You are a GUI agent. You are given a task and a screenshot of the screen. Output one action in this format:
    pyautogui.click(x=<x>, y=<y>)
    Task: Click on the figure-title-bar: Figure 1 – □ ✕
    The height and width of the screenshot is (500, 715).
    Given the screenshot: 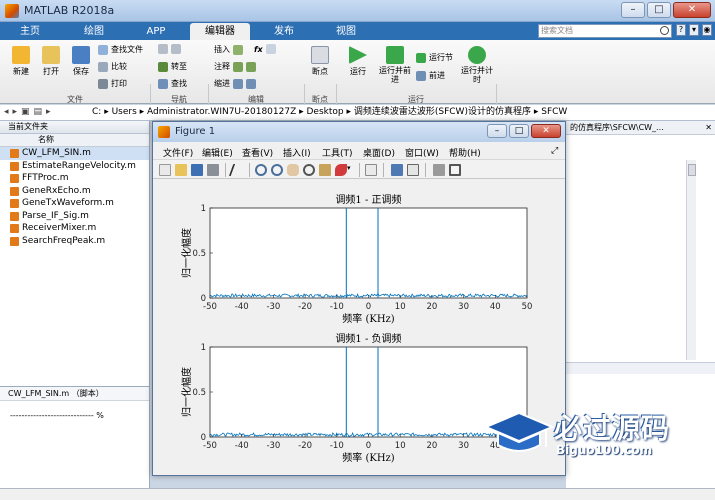 What is the action you would take?
    pyautogui.click(x=359, y=132)
    